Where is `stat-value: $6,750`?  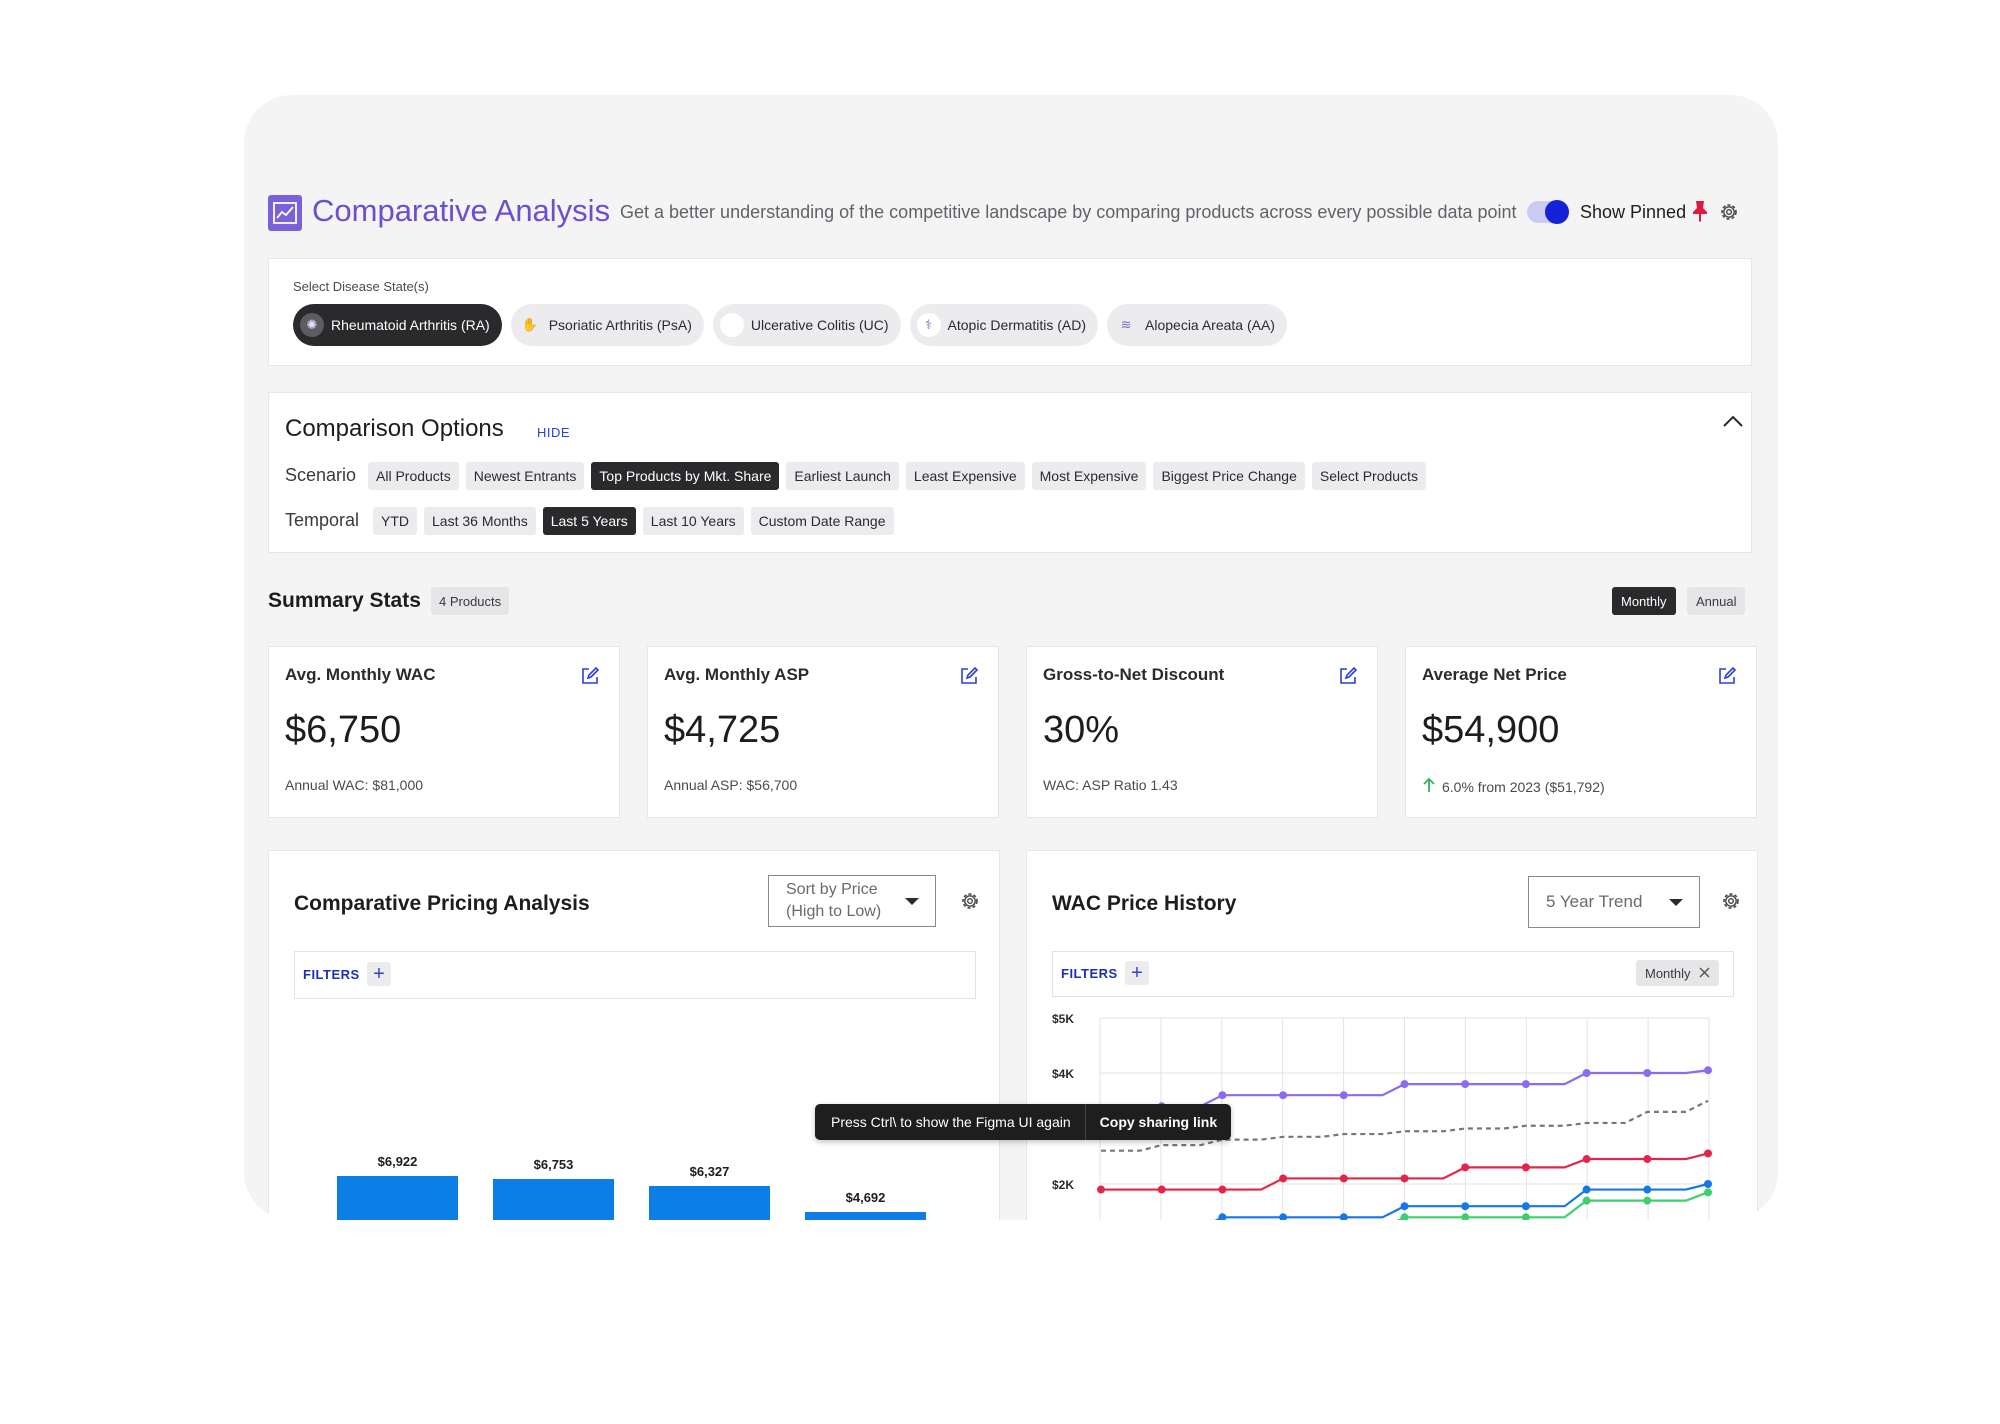
stat-value: $6,750 is located at coordinates (343, 730).